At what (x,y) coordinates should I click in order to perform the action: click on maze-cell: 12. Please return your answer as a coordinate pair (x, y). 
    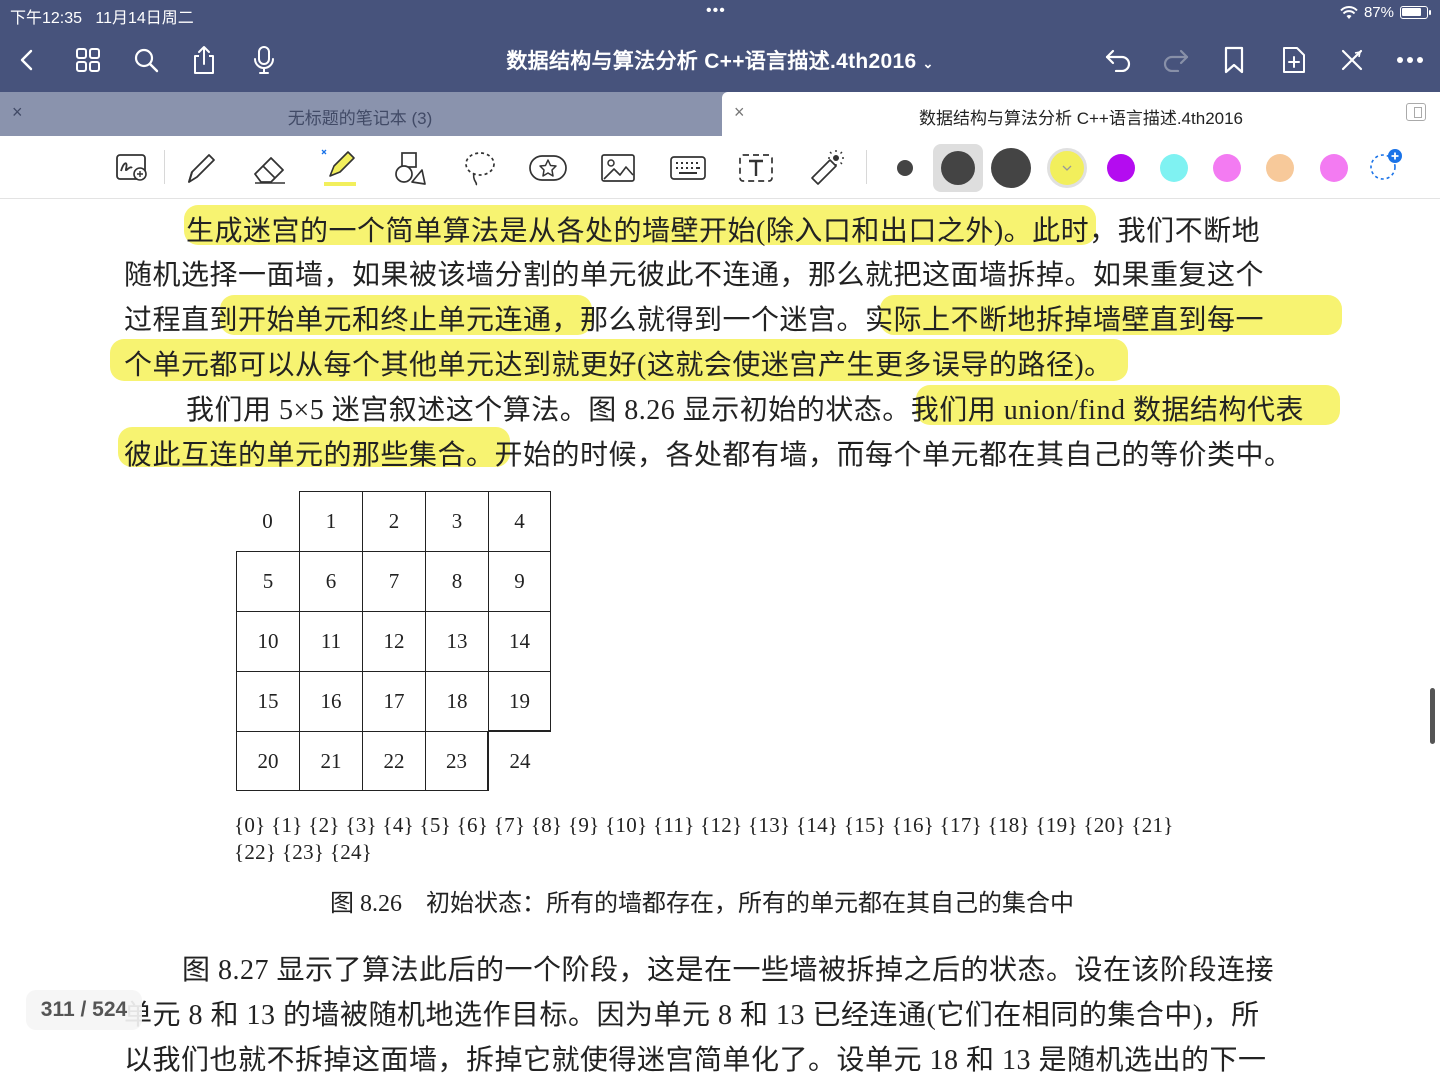
    Looking at the image, I should click on (393, 641).